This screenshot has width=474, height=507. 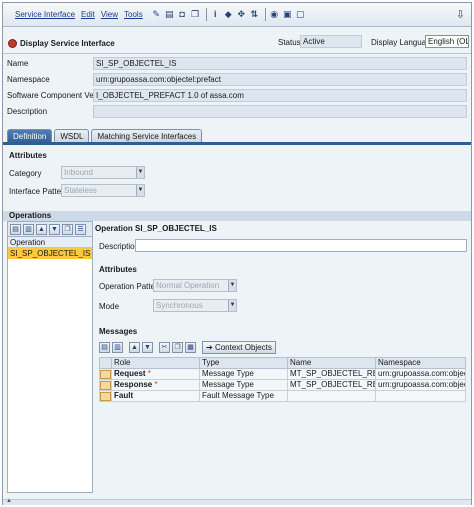 What do you see at coordinates (118, 331) in the screenshot?
I see `messages-title: Messages` at bounding box center [118, 331].